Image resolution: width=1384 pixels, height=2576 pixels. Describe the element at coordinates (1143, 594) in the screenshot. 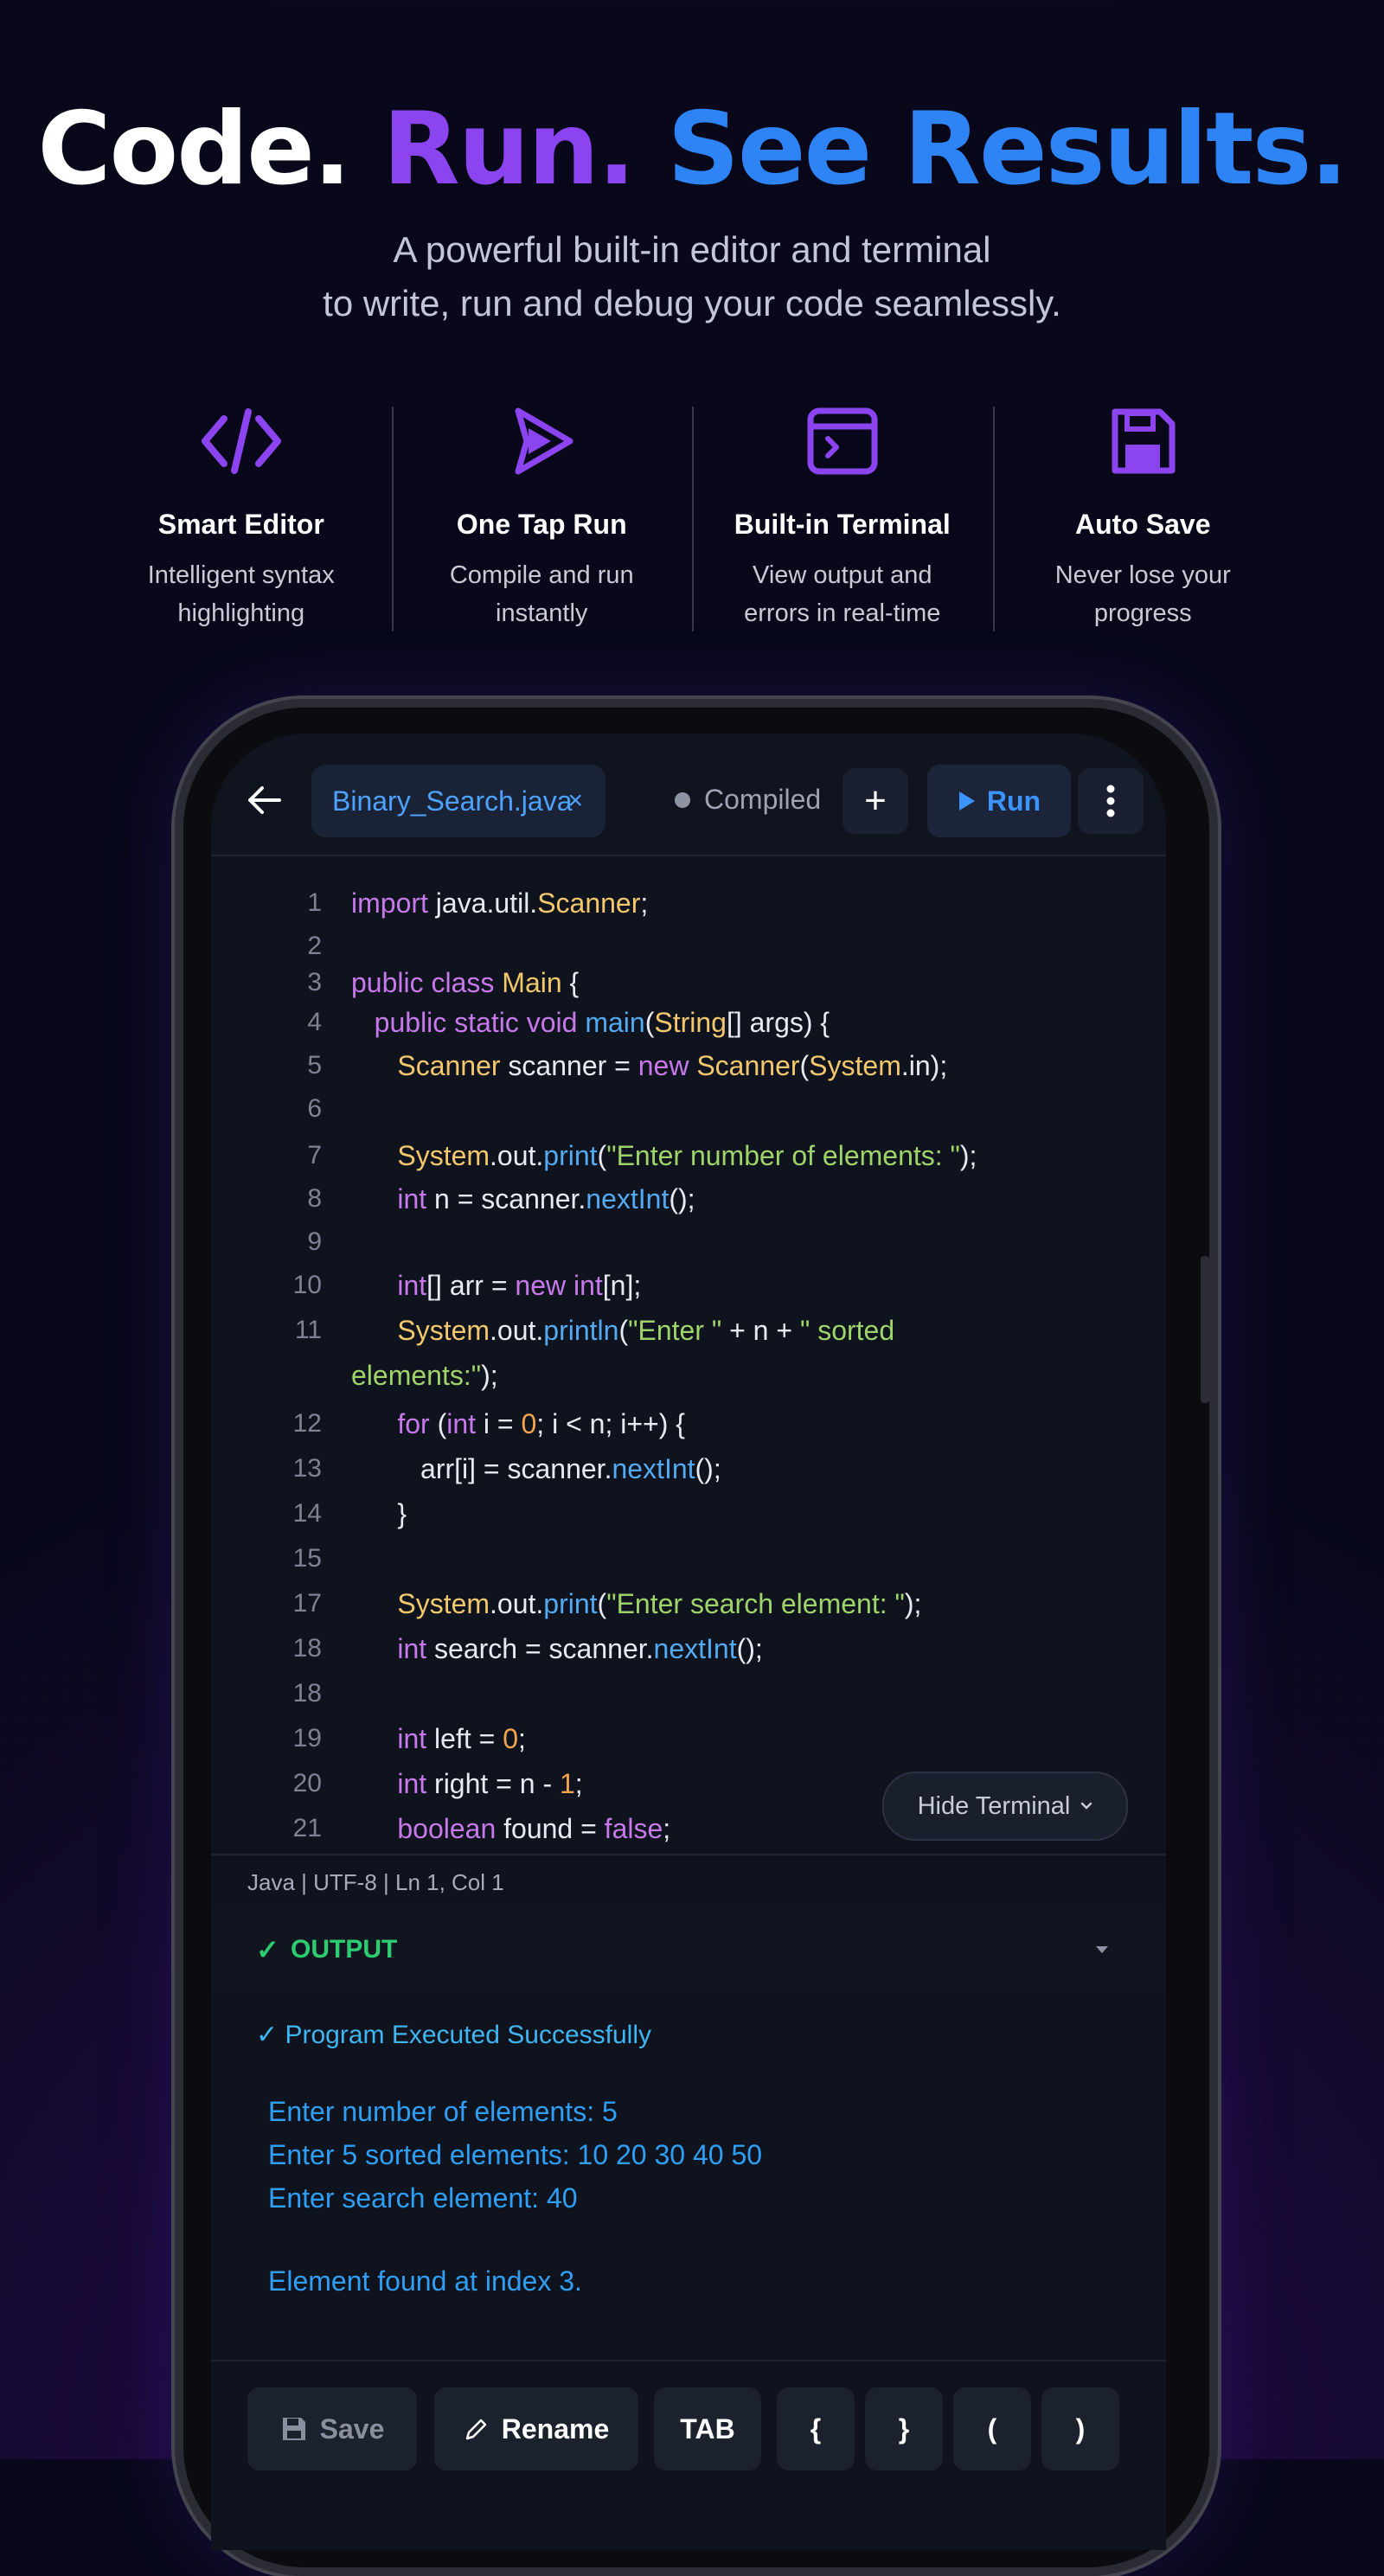

I see `feature-desc: Never lose your progress` at that location.